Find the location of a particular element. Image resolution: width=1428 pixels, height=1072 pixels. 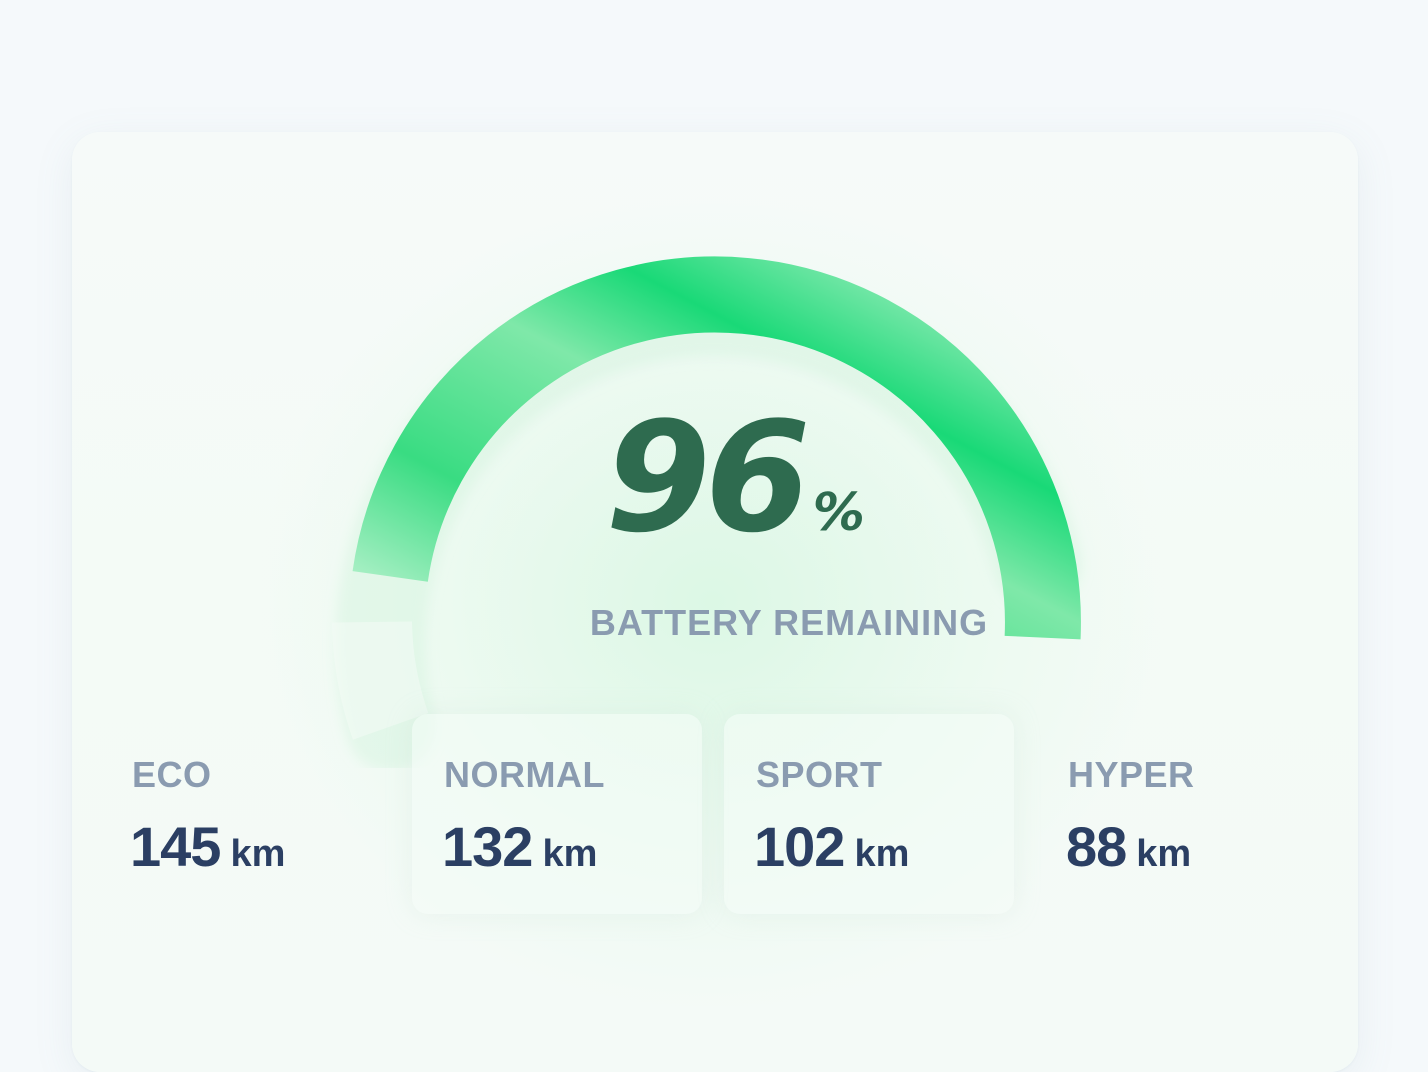

mode-range: 102 km is located at coordinates (831, 846).